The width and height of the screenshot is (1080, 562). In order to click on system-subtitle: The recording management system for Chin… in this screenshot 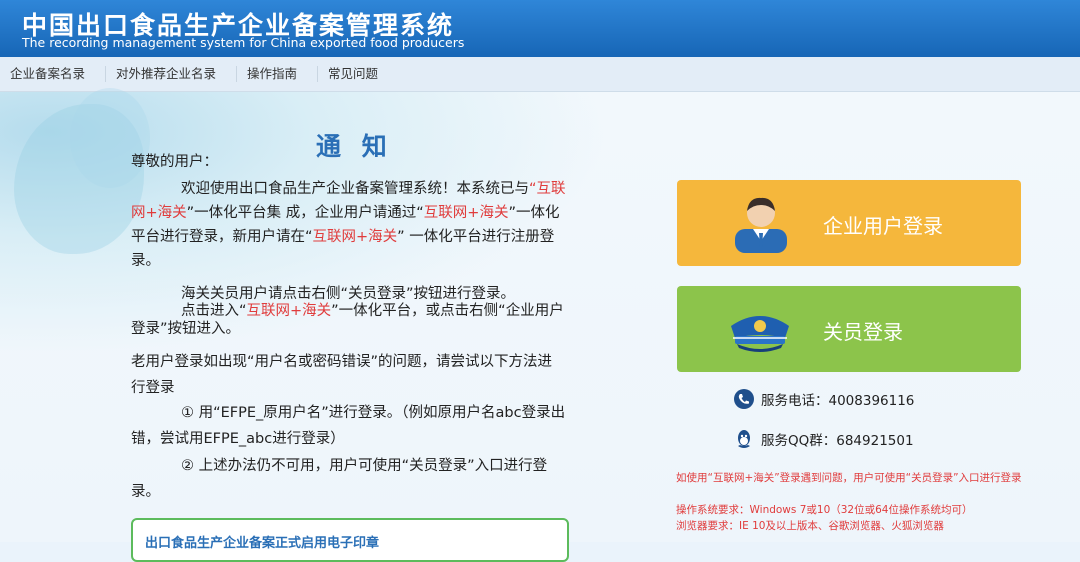, I will do `click(243, 42)`.